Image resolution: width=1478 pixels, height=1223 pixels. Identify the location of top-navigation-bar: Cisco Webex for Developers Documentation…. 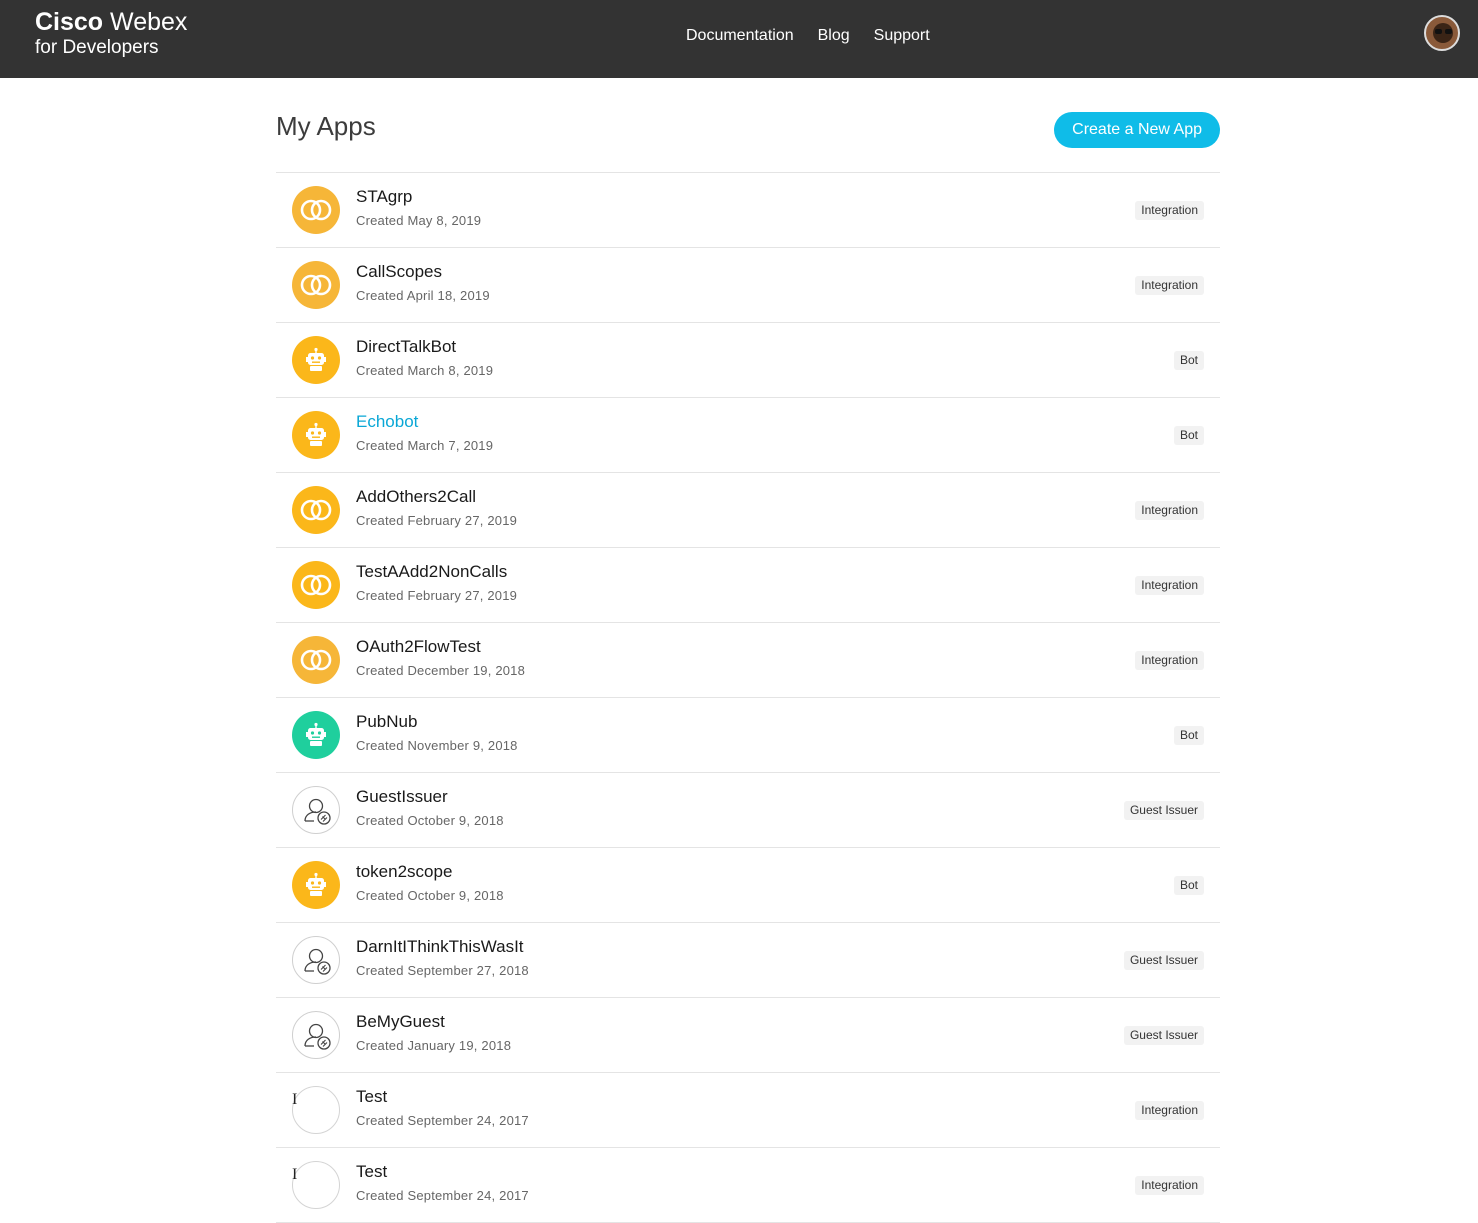
(739, 39).